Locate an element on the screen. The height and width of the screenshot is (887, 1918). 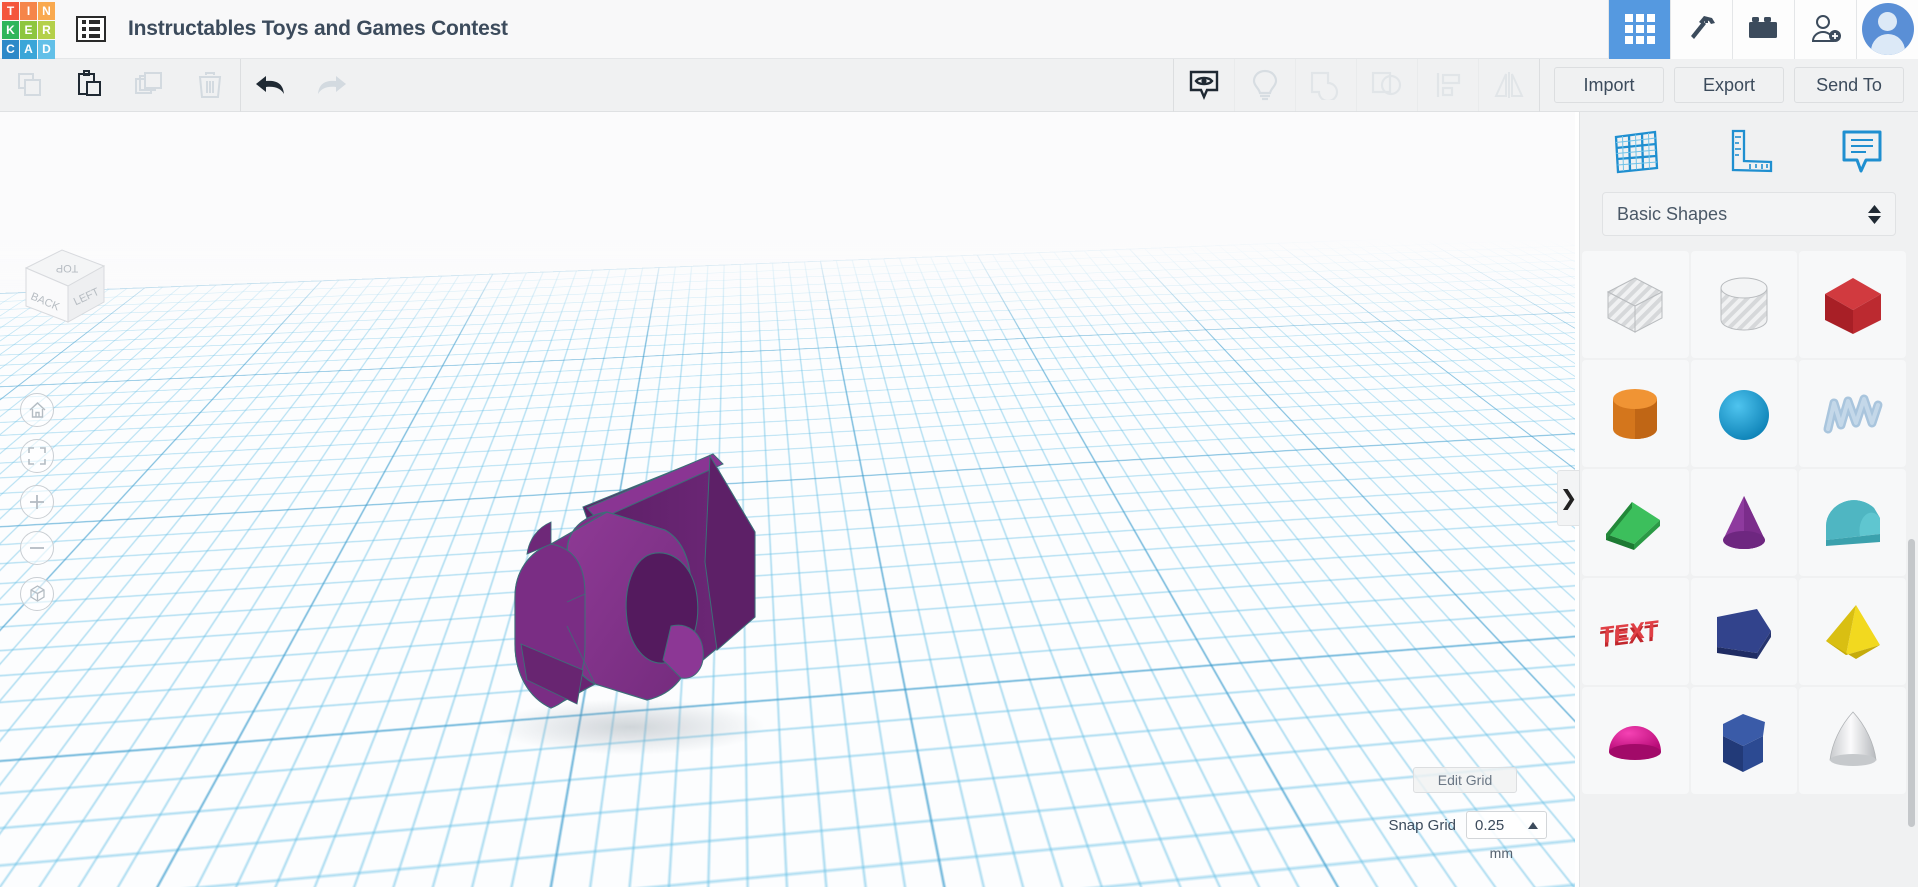
group-icon is located at coordinates (1325, 85).